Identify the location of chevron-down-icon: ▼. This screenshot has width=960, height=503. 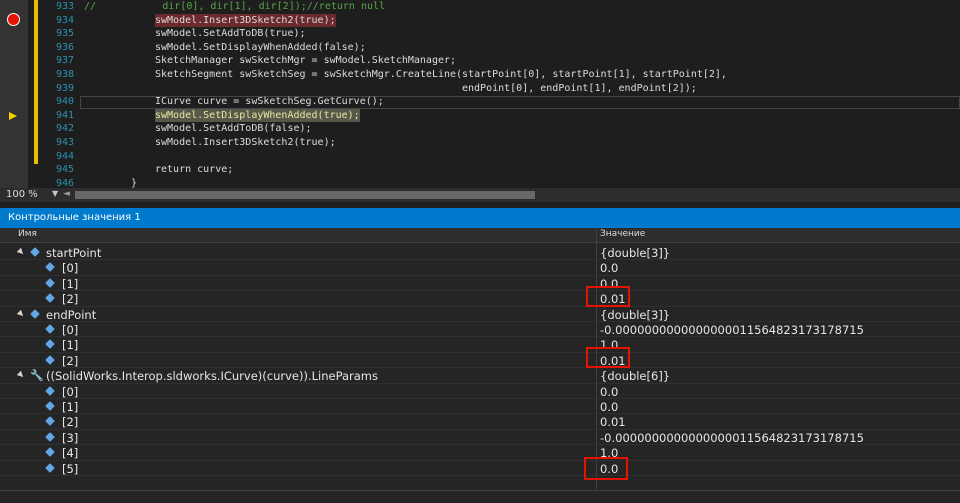
(55, 193).